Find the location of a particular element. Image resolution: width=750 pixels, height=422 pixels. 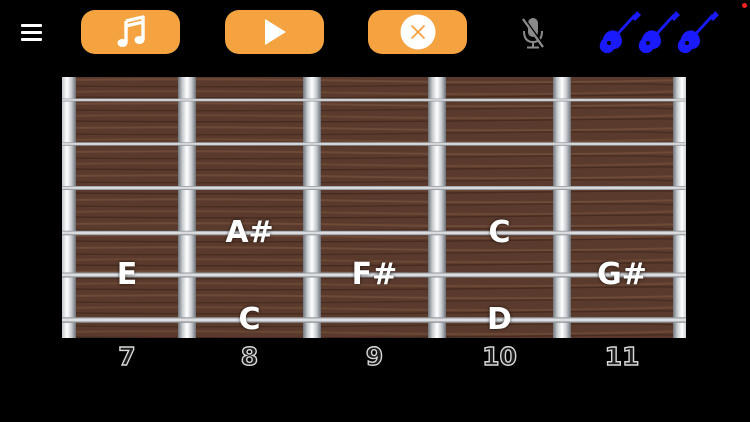

play-button is located at coordinates (274, 32).